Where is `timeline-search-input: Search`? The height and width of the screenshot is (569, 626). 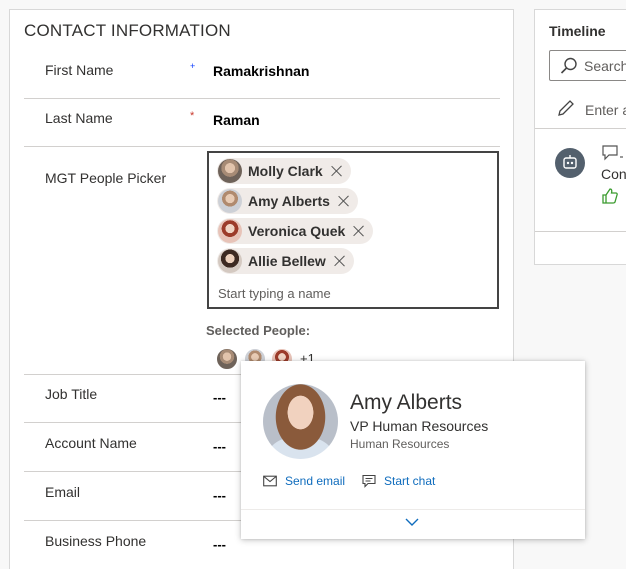 timeline-search-input: Search is located at coordinates (587, 65).